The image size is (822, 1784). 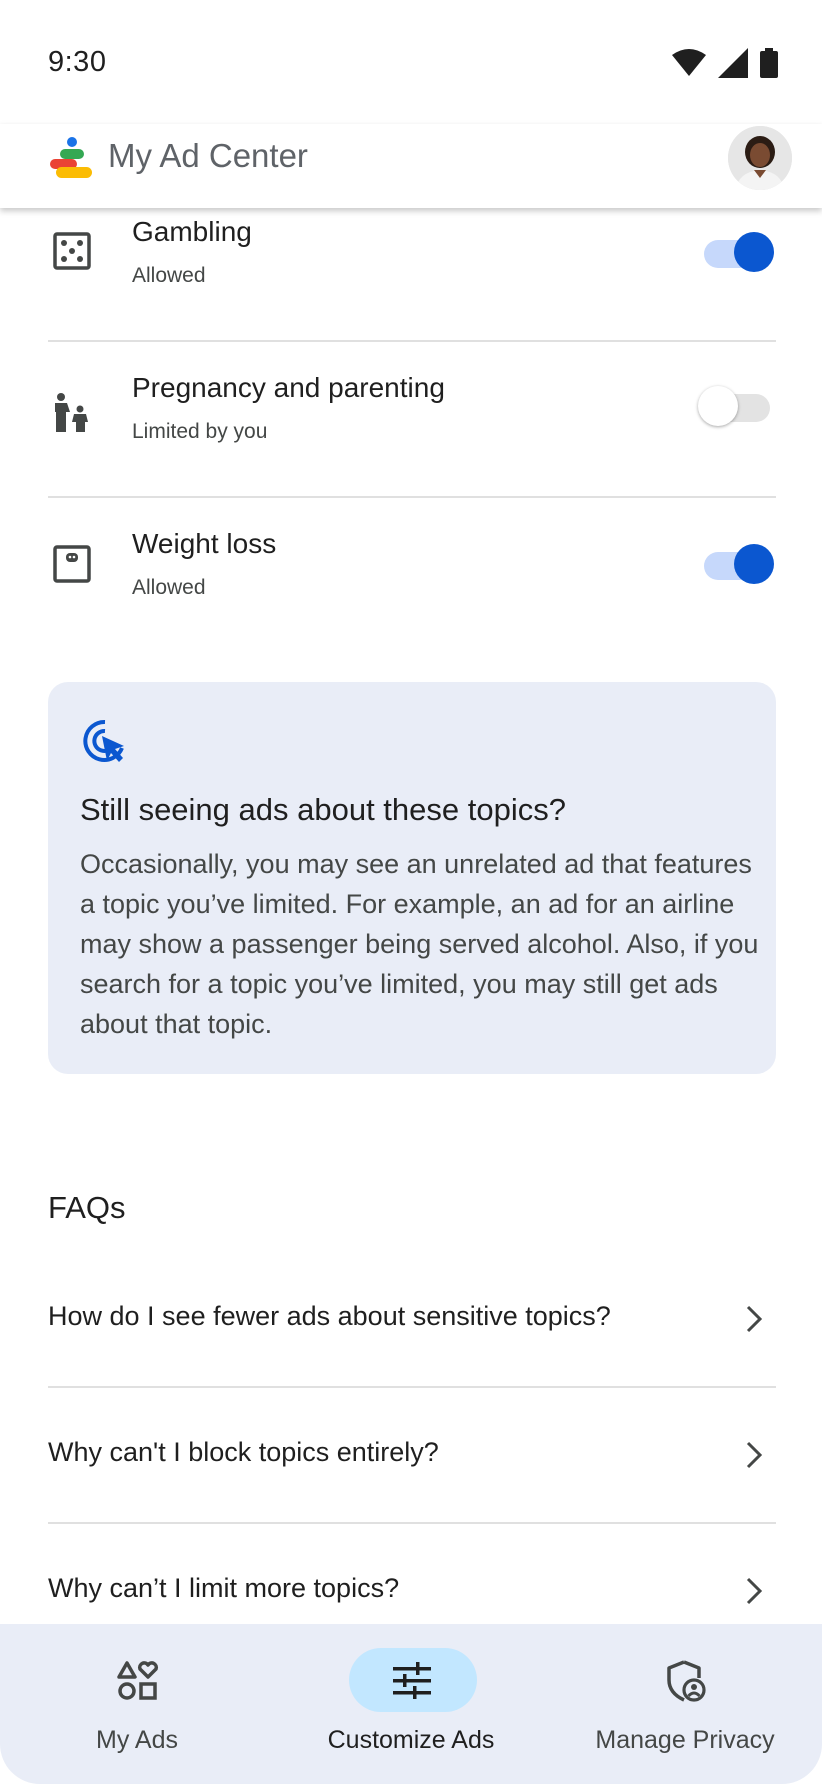 I want to click on profile-avatar, so click(x=760, y=158).